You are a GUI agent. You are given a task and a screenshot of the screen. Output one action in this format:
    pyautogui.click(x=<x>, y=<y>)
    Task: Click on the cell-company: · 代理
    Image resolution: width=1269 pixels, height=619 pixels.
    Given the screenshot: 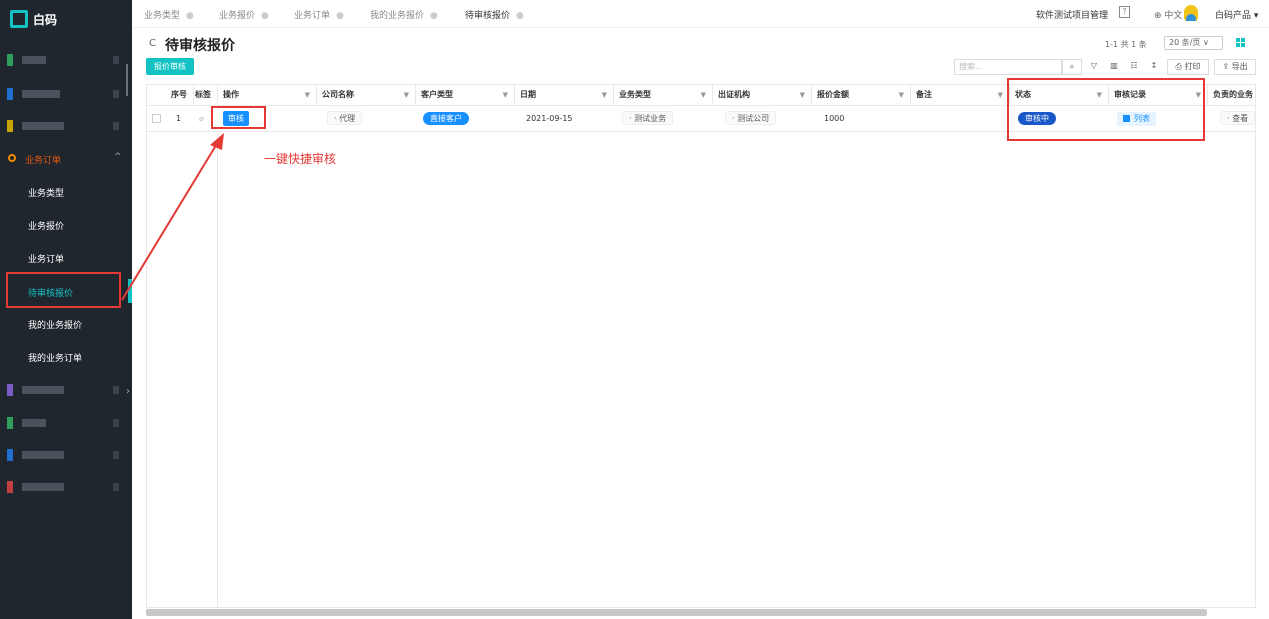 What is the action you would take?
    pyautogui.click(x=345, y=119)
    